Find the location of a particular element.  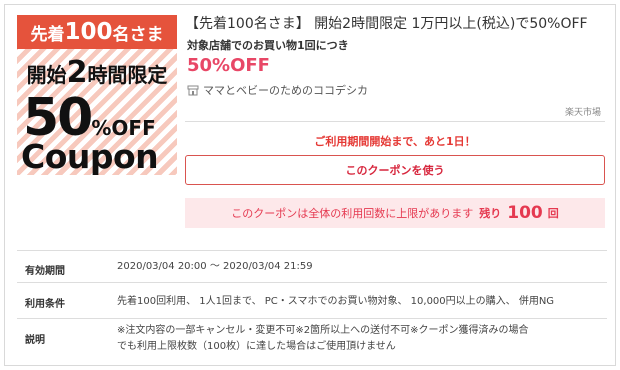

discount-amount: 50%OFF is located at coordinates (228, 65).